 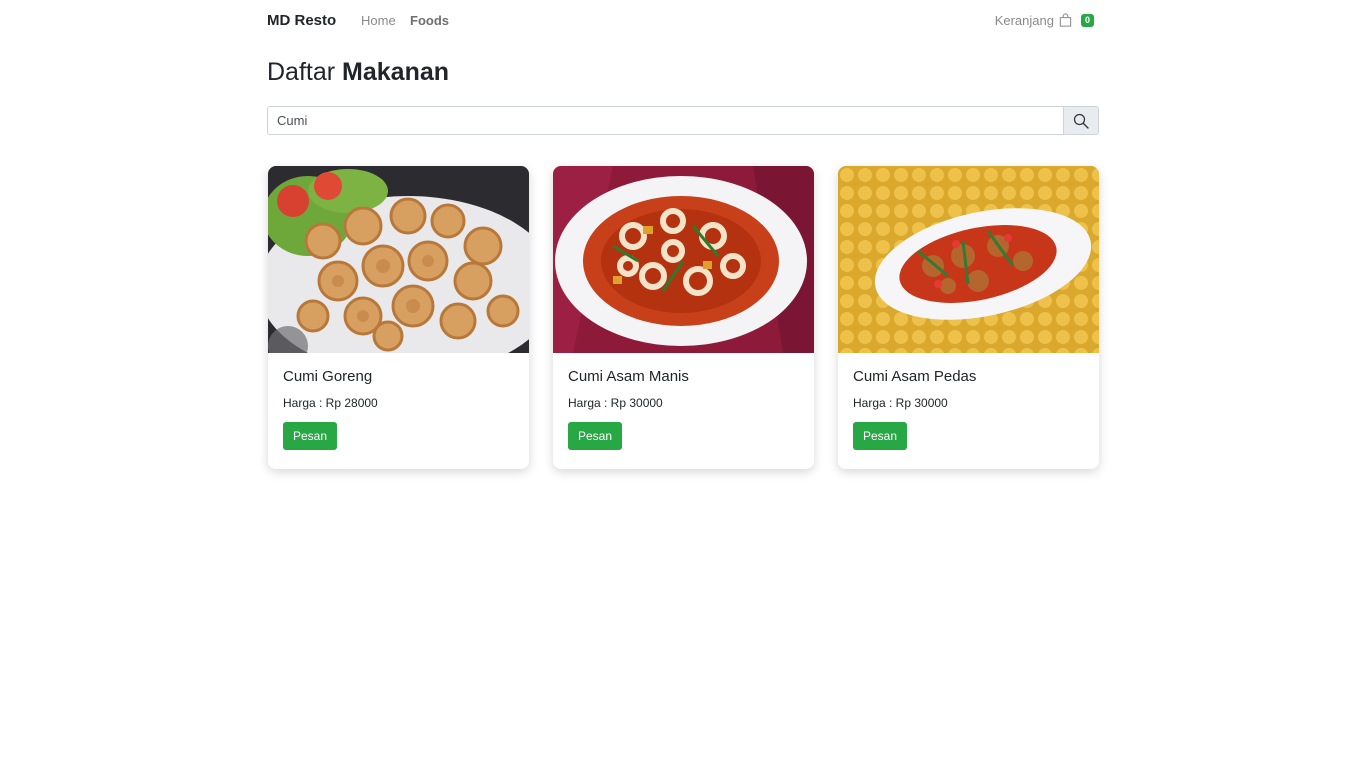 I want to click on brand-logo: MD Resto, so click(x=301, y=20).